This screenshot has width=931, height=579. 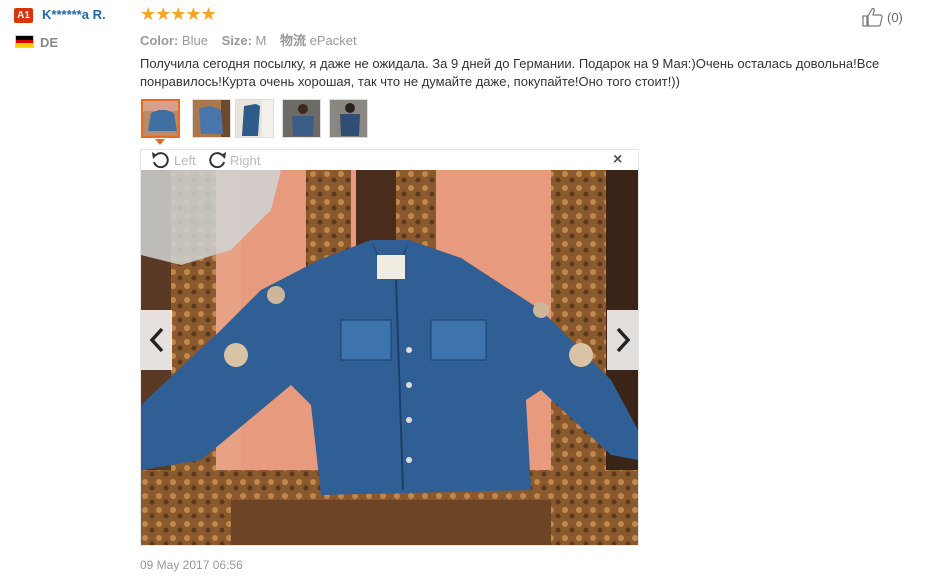 What do you see at coordinates (185, 160) in the screenshot?
I see `rotate-left-label: Left` at bounding box center [185, 160].